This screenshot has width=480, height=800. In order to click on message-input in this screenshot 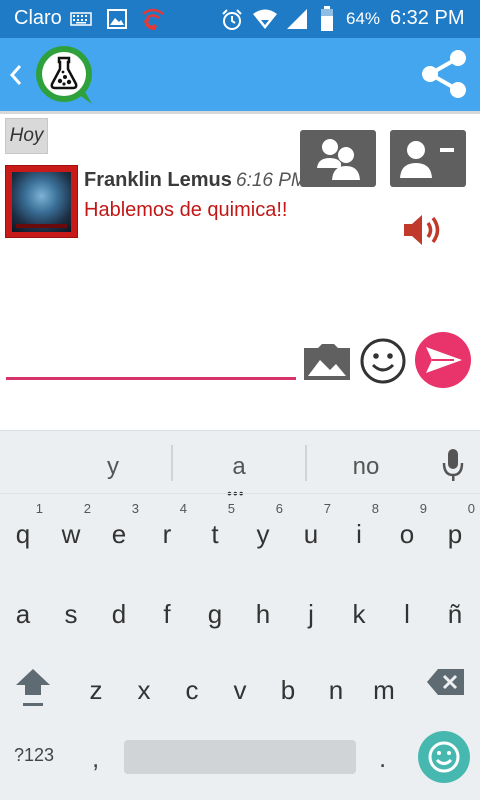, I will do `click(151, 360)`.